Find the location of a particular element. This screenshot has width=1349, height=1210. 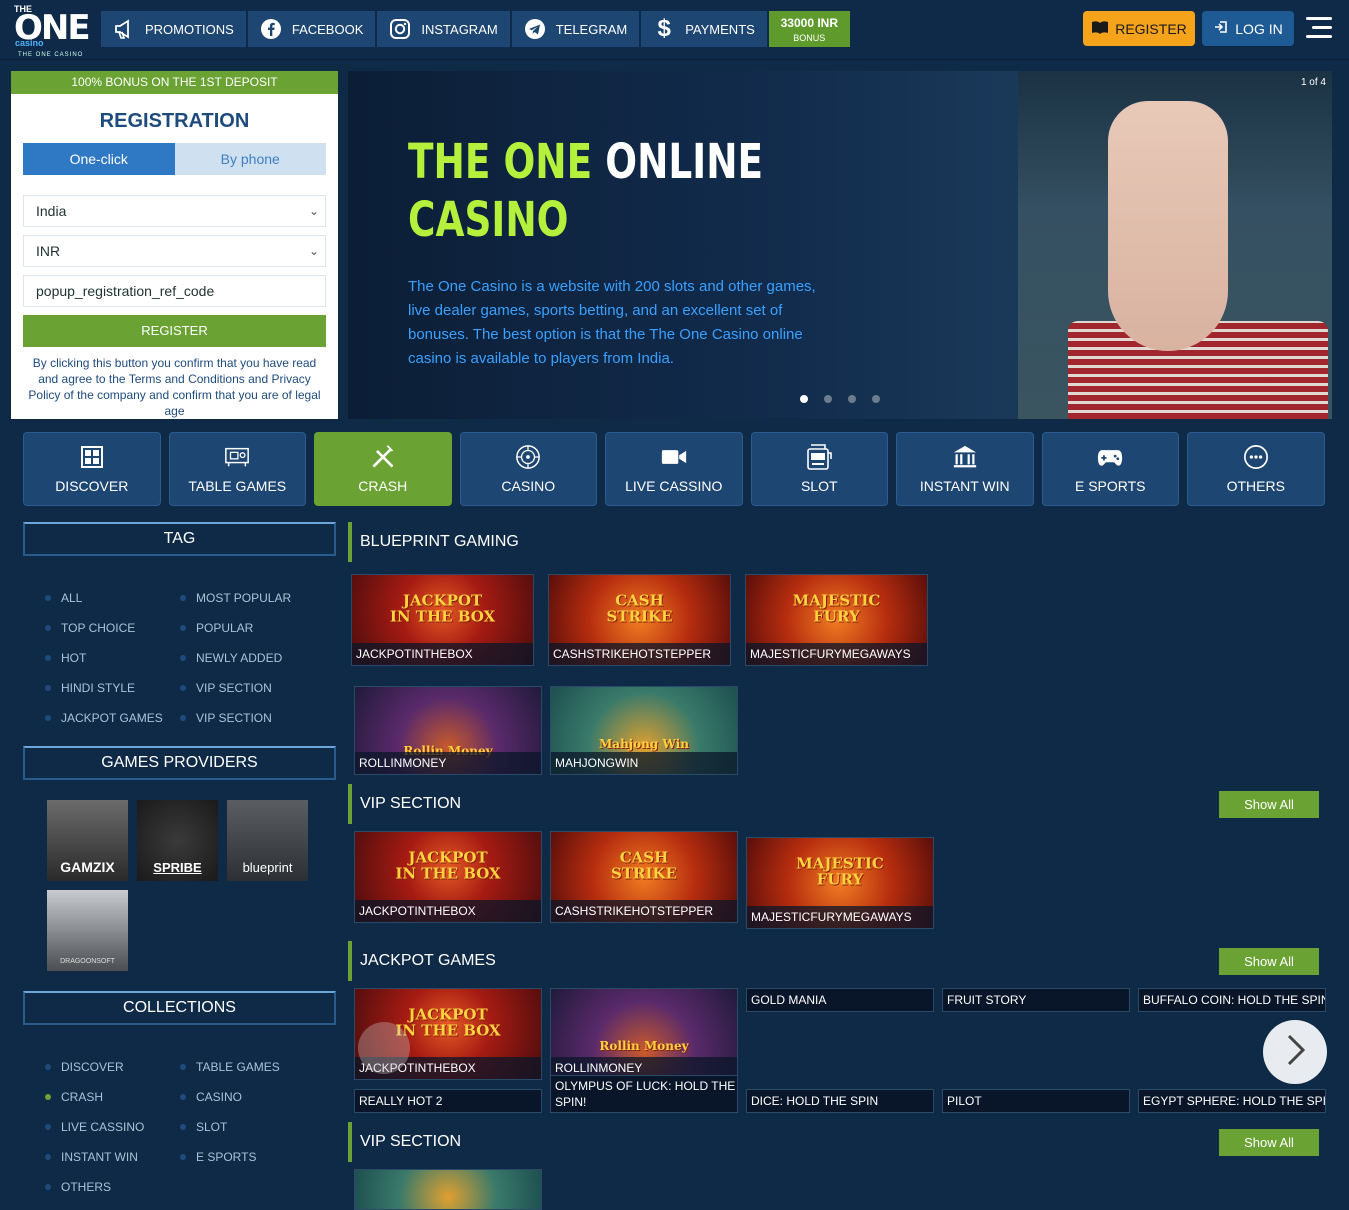

tag-item: JACKPOT GAMES is located at coordinates (112, 718).